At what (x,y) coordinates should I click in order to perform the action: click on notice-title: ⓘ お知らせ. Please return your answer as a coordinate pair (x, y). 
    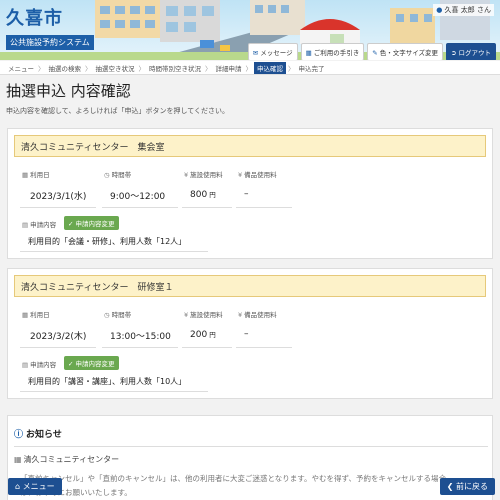
    Looking at the image, I should click on (38, 435).